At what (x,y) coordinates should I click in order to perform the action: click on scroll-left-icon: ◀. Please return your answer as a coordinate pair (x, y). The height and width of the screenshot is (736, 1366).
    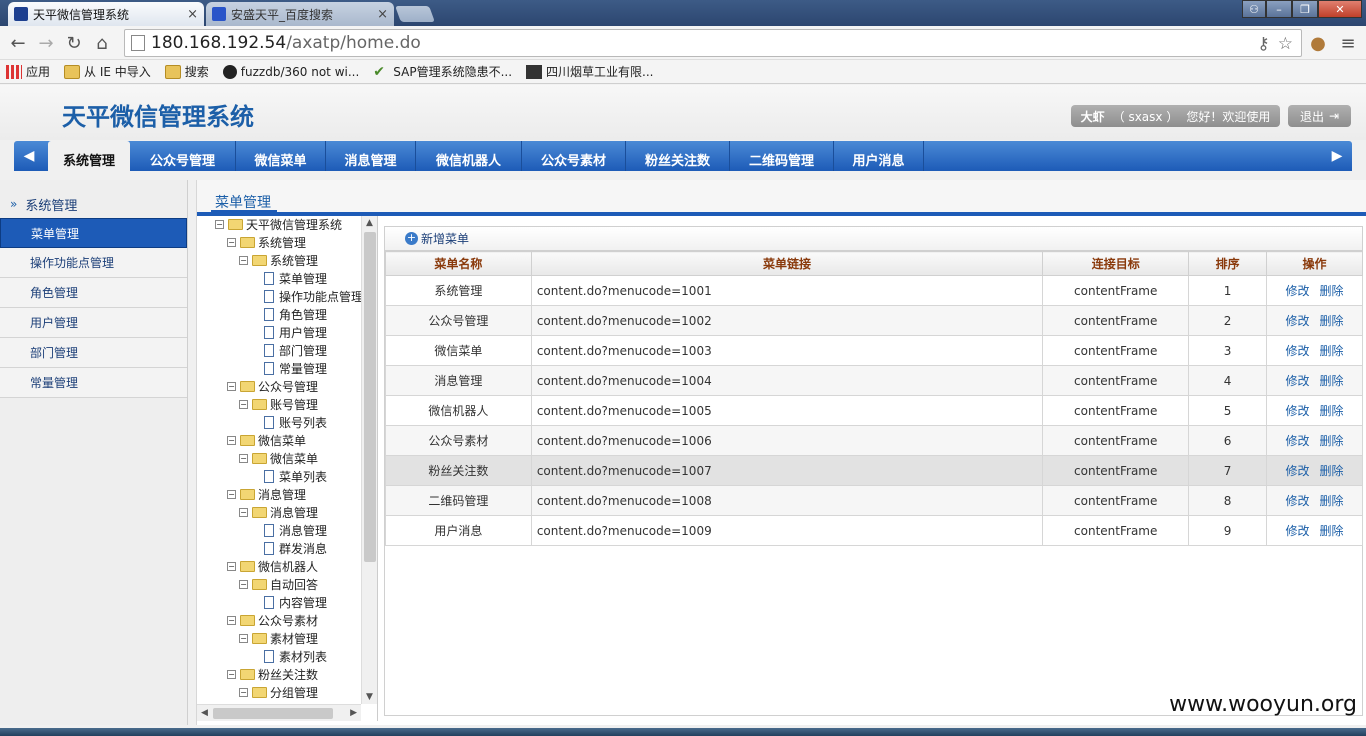
    Looking at the image, I should click on (204, 713).